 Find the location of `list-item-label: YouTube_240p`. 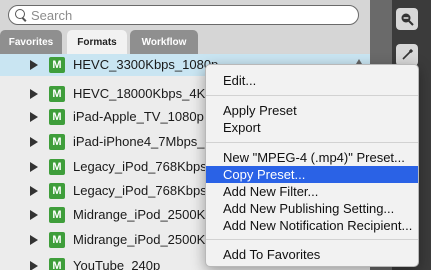

list-item-label: YouTube_240p is located at coordinates (117, 264).